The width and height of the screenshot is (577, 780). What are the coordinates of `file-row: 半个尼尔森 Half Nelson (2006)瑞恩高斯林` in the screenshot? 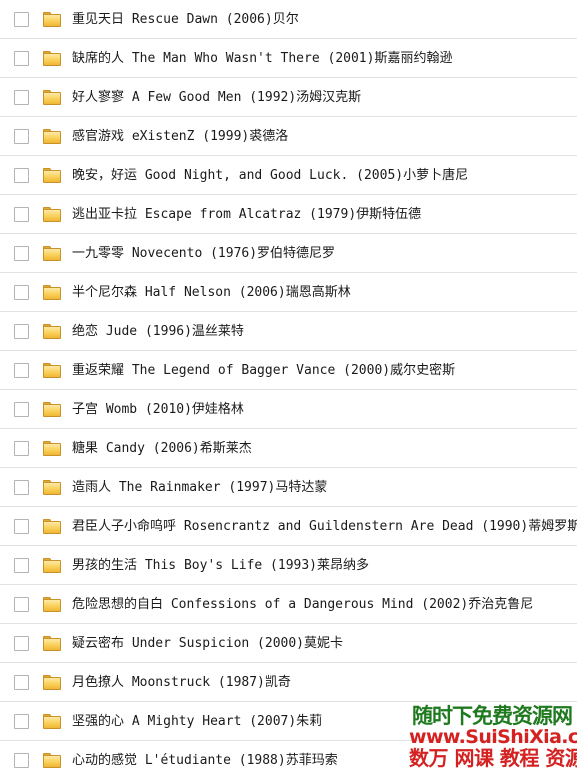 It's located at (288, 292).